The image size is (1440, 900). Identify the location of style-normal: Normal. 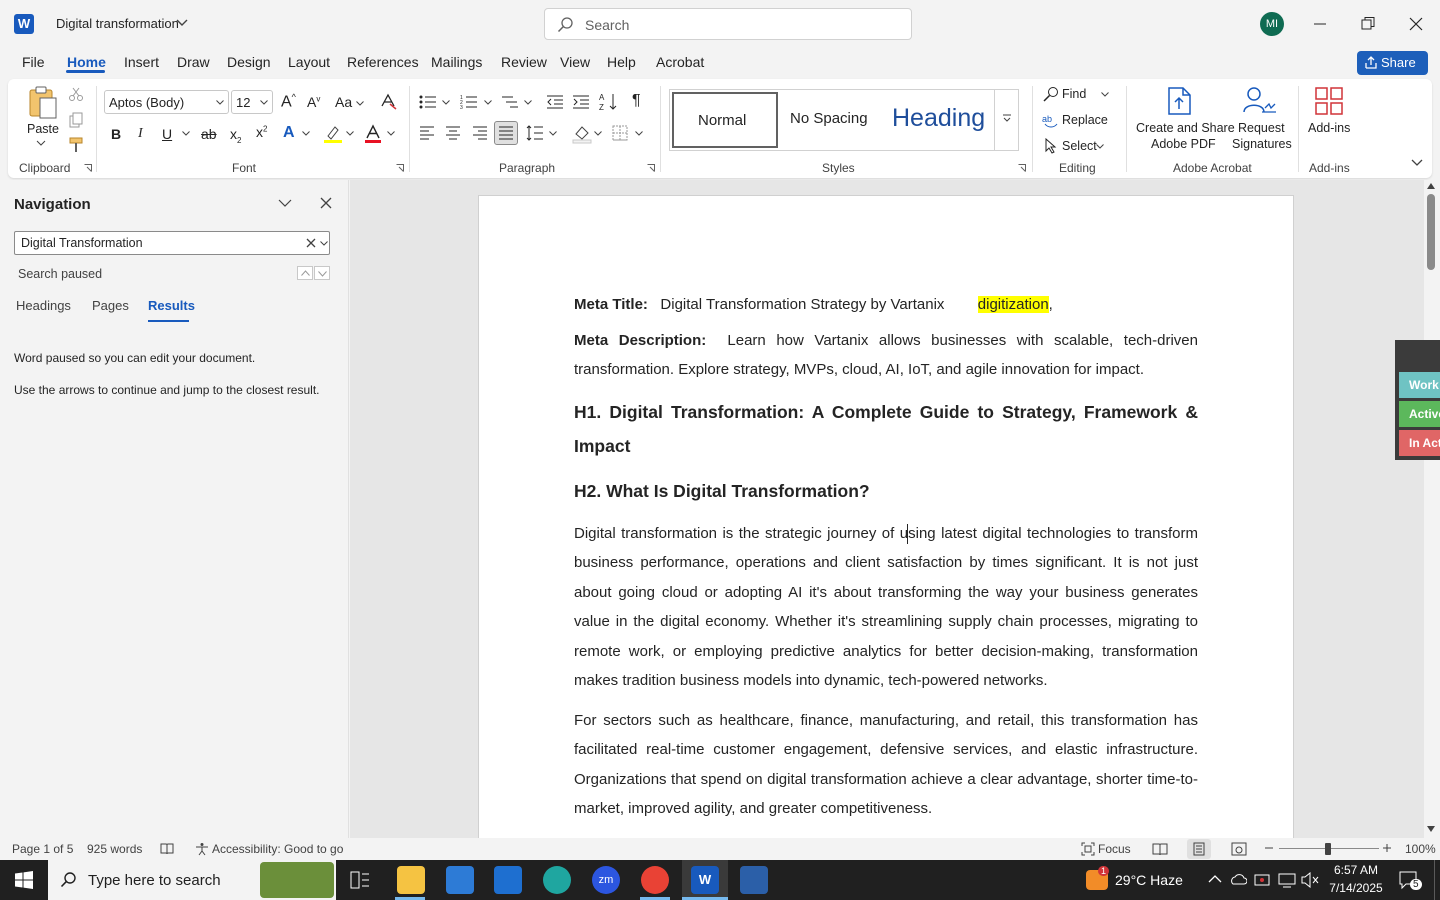
(725, 120).